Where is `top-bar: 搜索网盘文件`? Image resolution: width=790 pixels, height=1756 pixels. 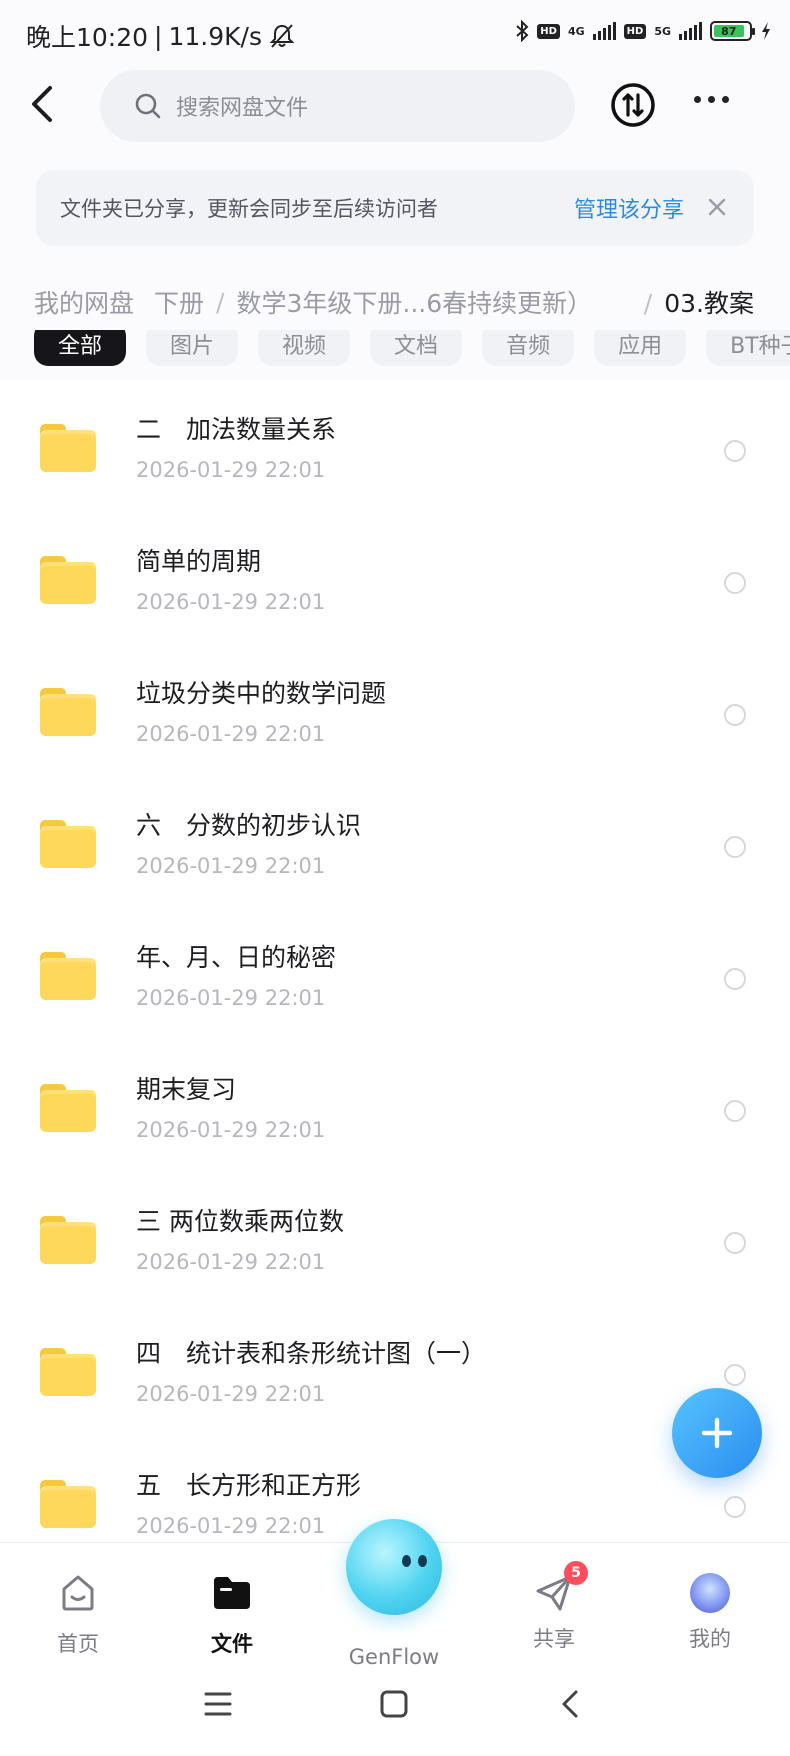
top-bar: 搜索网盘文件 is located at coordinates (395, 104).